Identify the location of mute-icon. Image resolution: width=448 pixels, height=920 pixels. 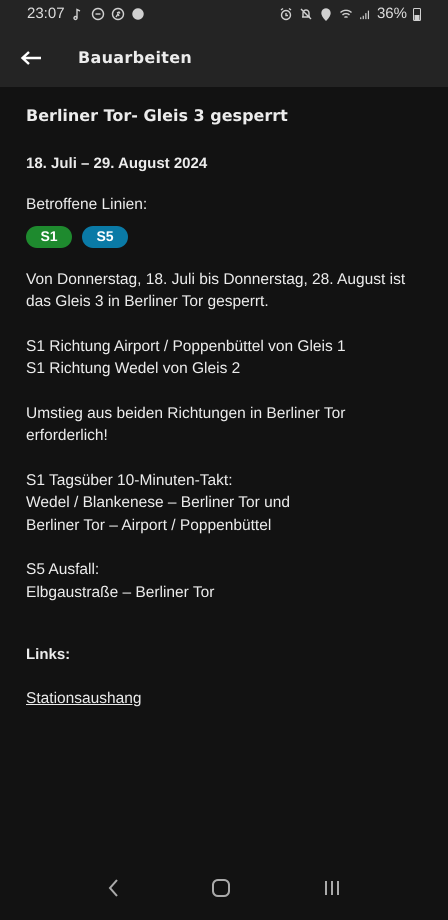
(305, 14).